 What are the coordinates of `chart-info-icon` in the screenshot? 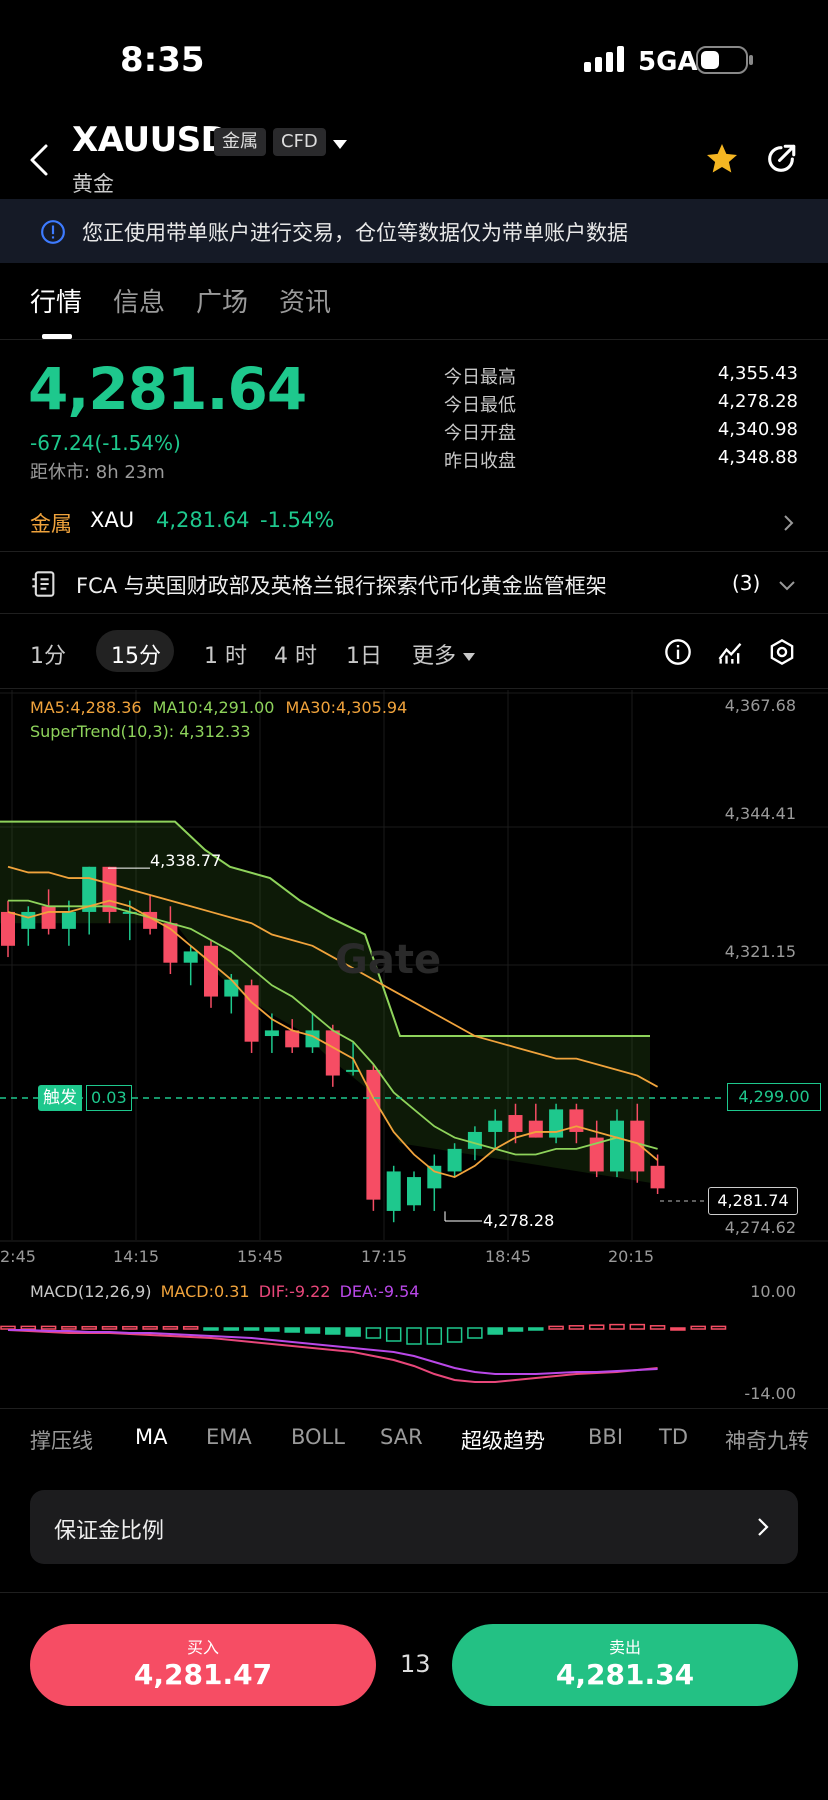 It's located at (678, 654).